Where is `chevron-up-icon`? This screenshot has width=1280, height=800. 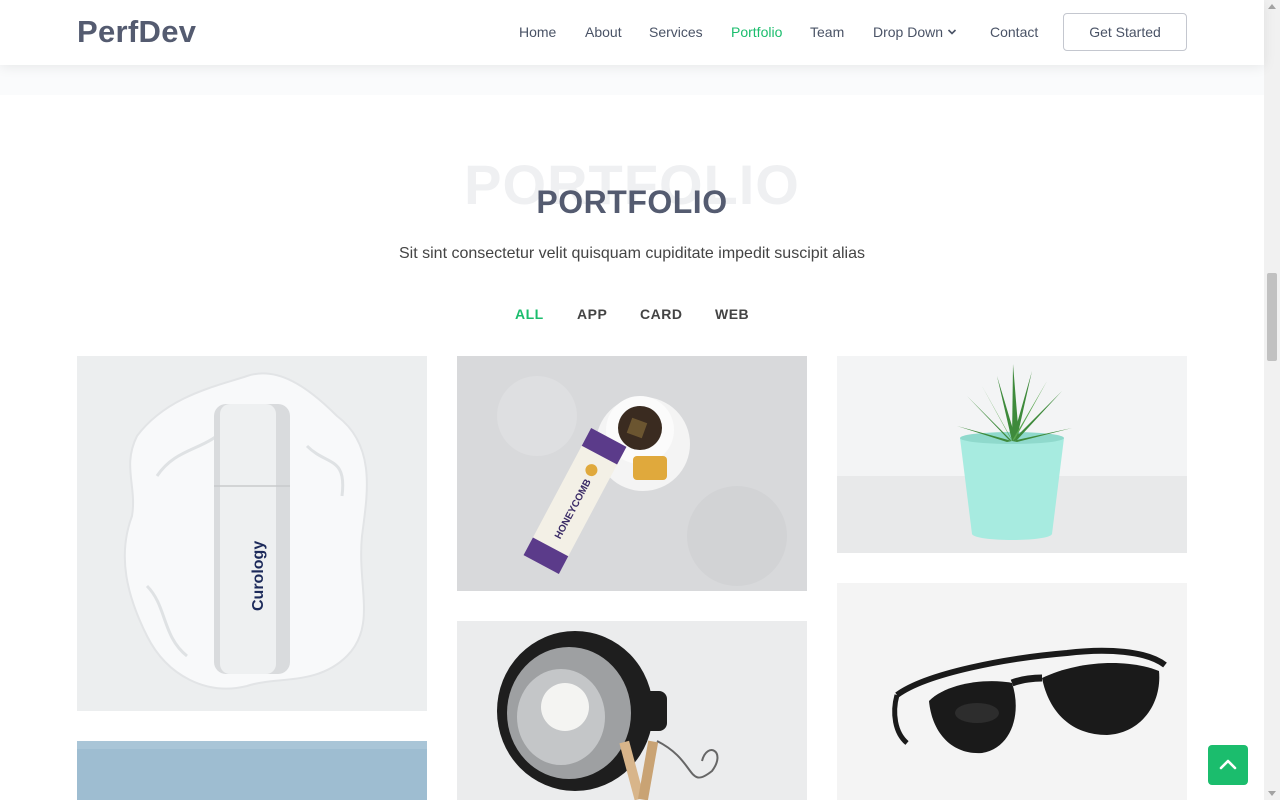
chevron-up-icon is located at coordinates (1228, 764).